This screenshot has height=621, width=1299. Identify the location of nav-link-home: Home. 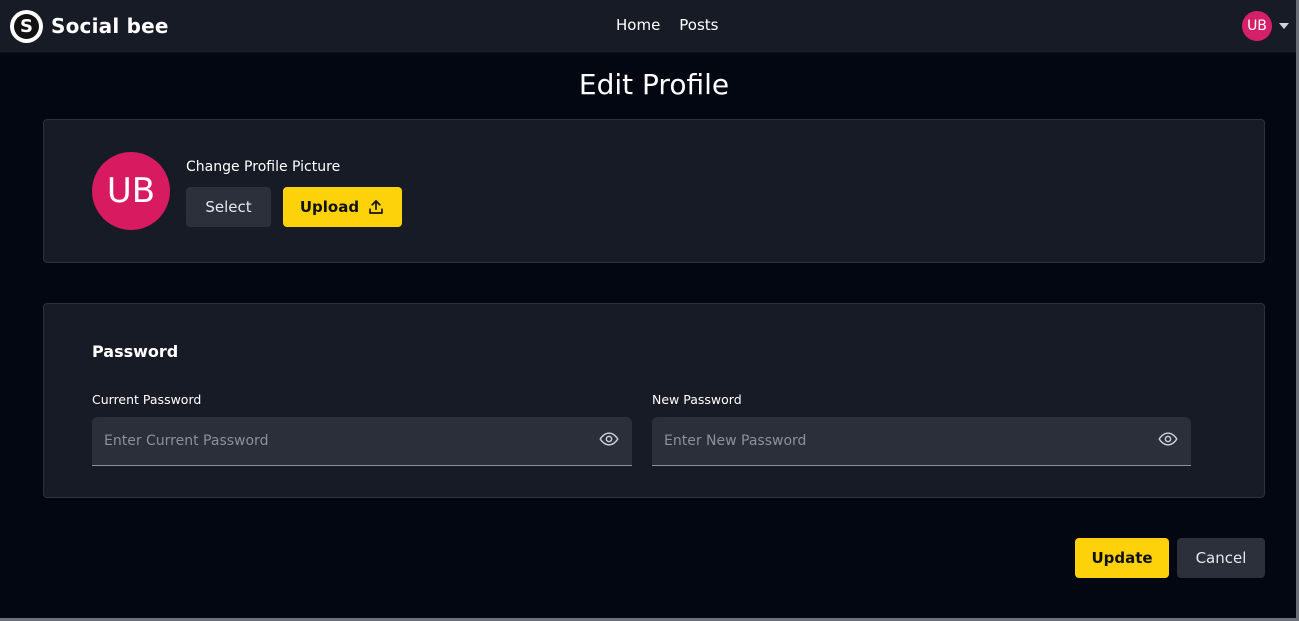
(638, 25).